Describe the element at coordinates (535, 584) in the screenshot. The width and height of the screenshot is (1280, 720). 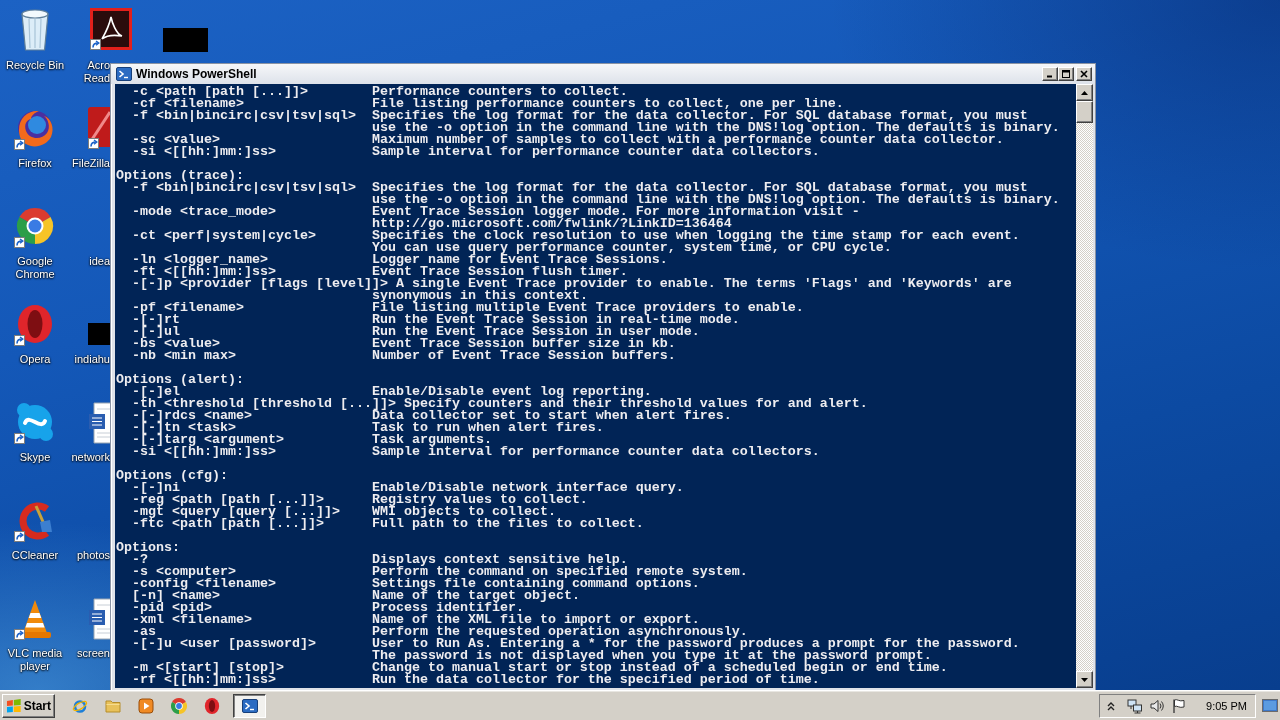
I see `option-description: Settings file containing command options.` at that location.